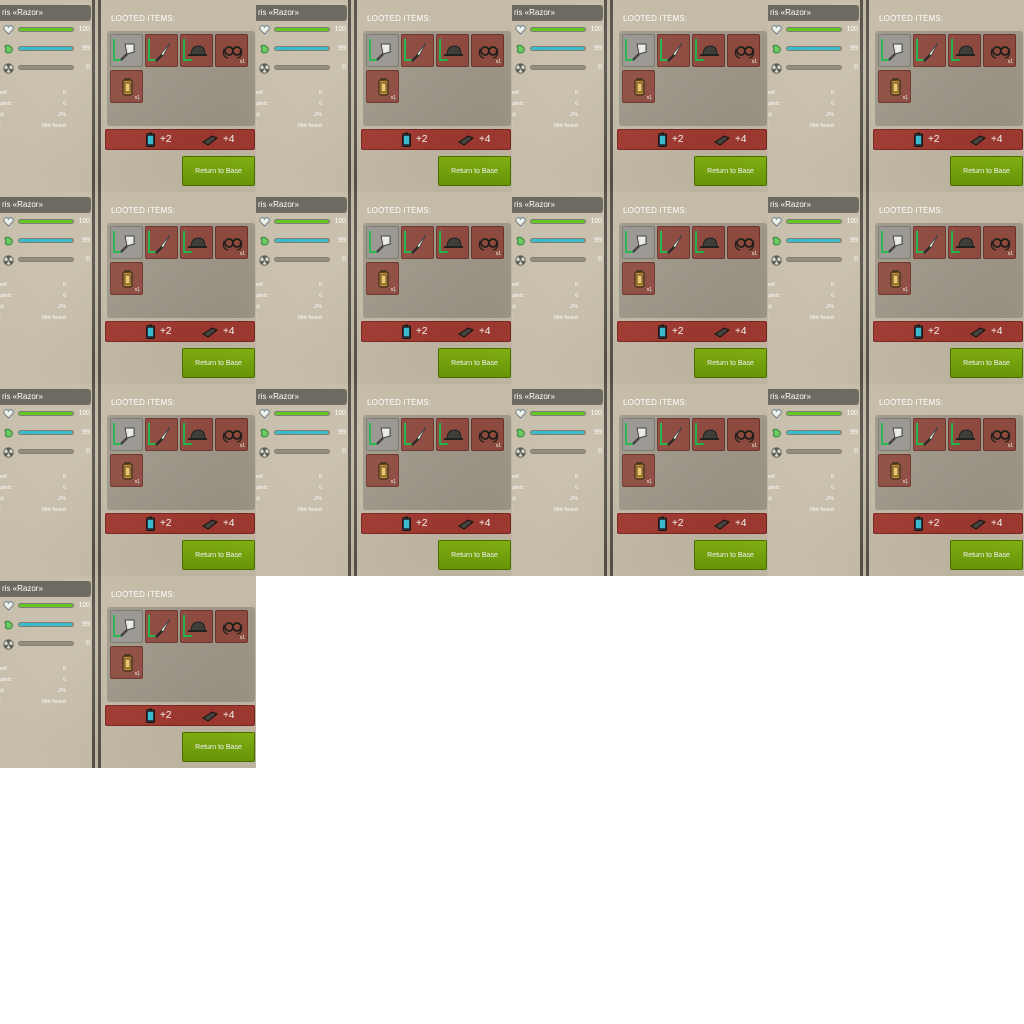  What do you see at coordinates (64, 669) in the screenshot?
I see `info-value: 0` at bounding box center [64, 669].